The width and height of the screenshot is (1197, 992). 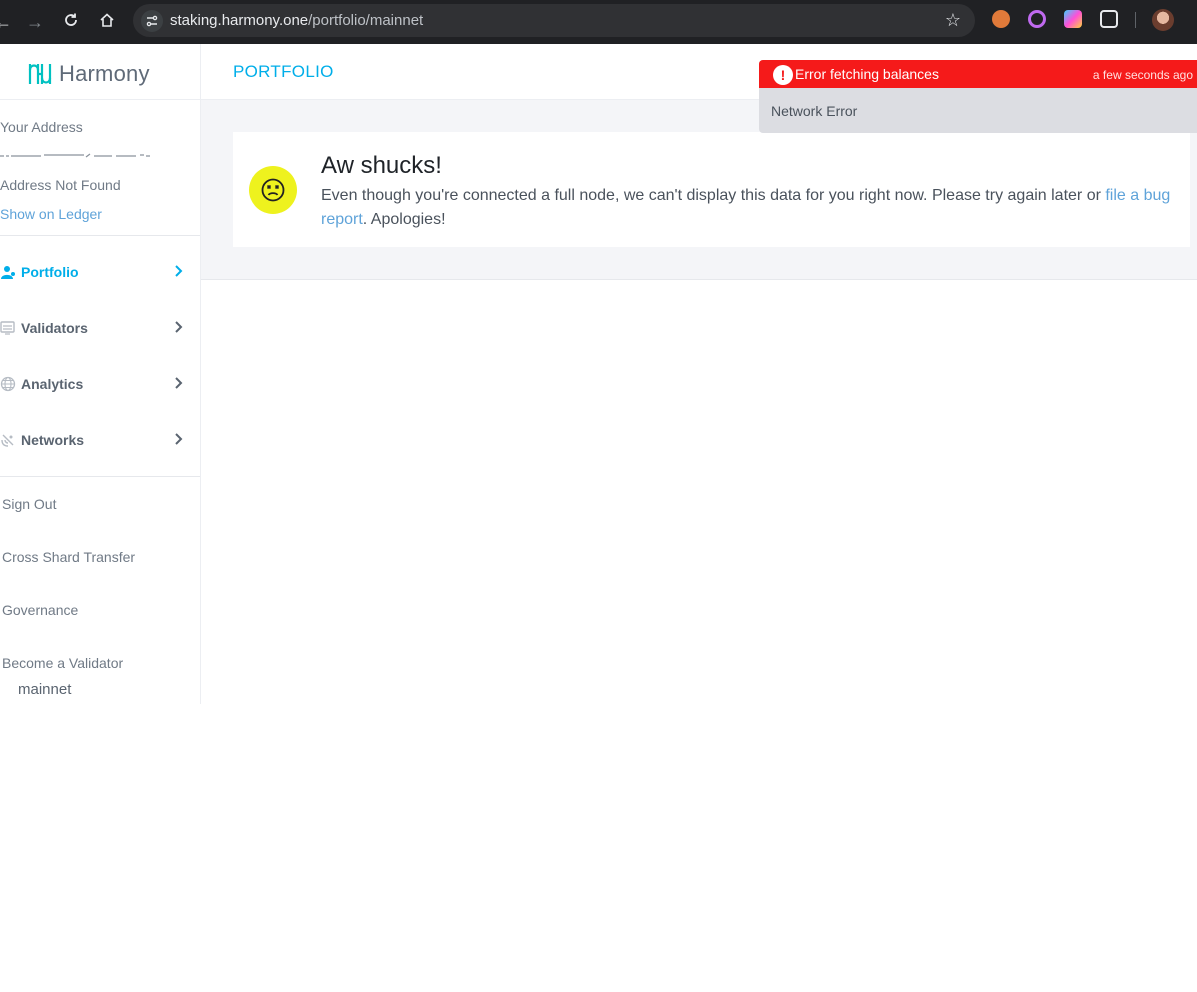 What do you see at coordinates (1163, 20) in the screenshot?
I see `profile-avatar` at bounding box center [1163, 20].